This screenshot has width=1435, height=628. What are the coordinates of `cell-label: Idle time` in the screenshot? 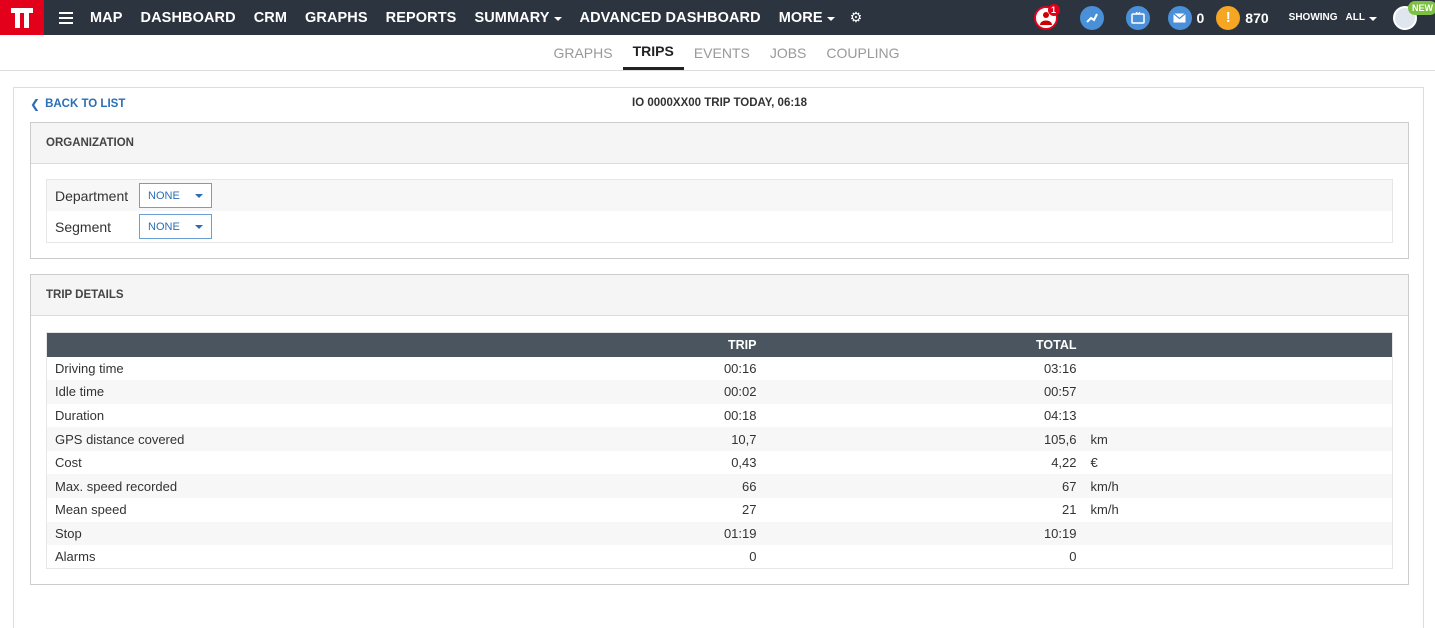 It's located at (80, 392).